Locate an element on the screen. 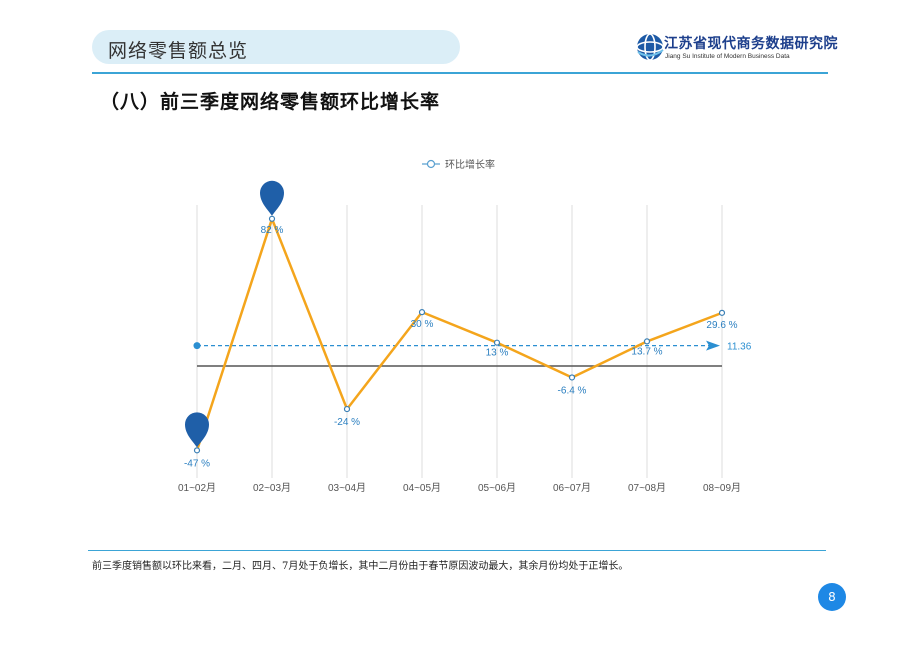 The image size is (919, 649). data-label: -47 % is located at coordinates (197, 463).